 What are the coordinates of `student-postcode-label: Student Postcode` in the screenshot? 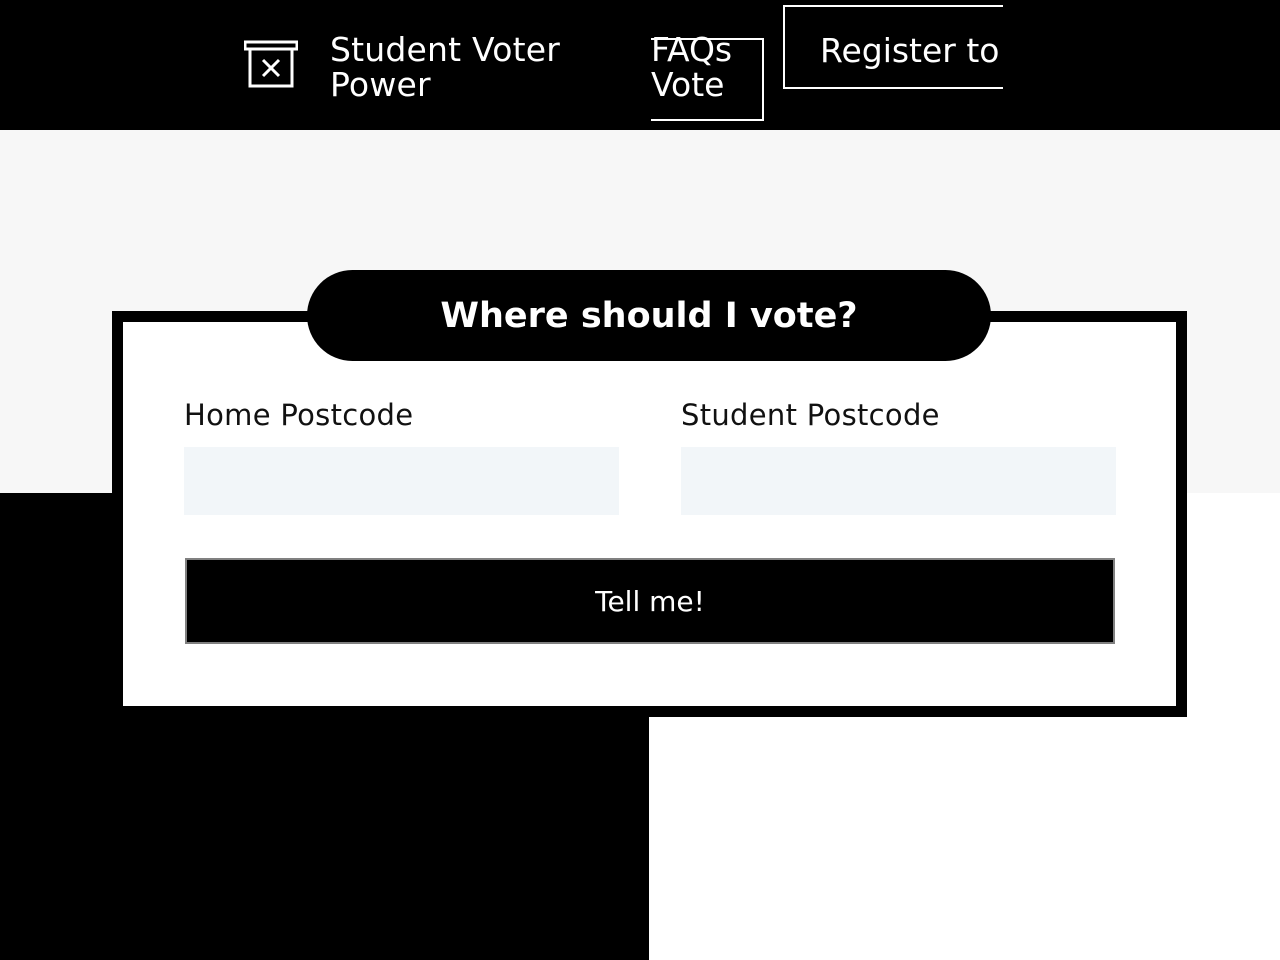 It's located at (810, 415).